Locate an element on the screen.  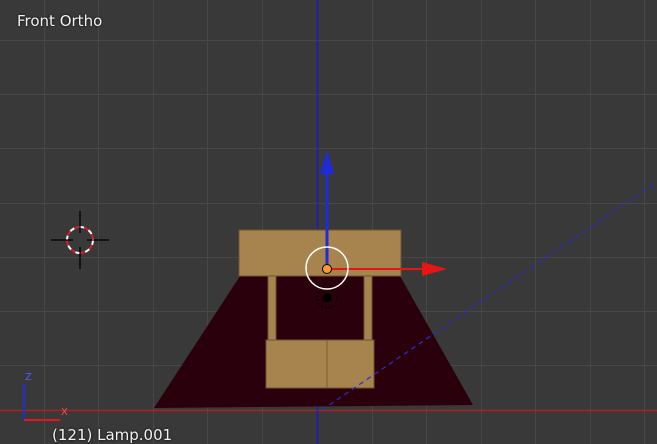
view-name-label: Front Ortho is located at coordinates (60, 21).